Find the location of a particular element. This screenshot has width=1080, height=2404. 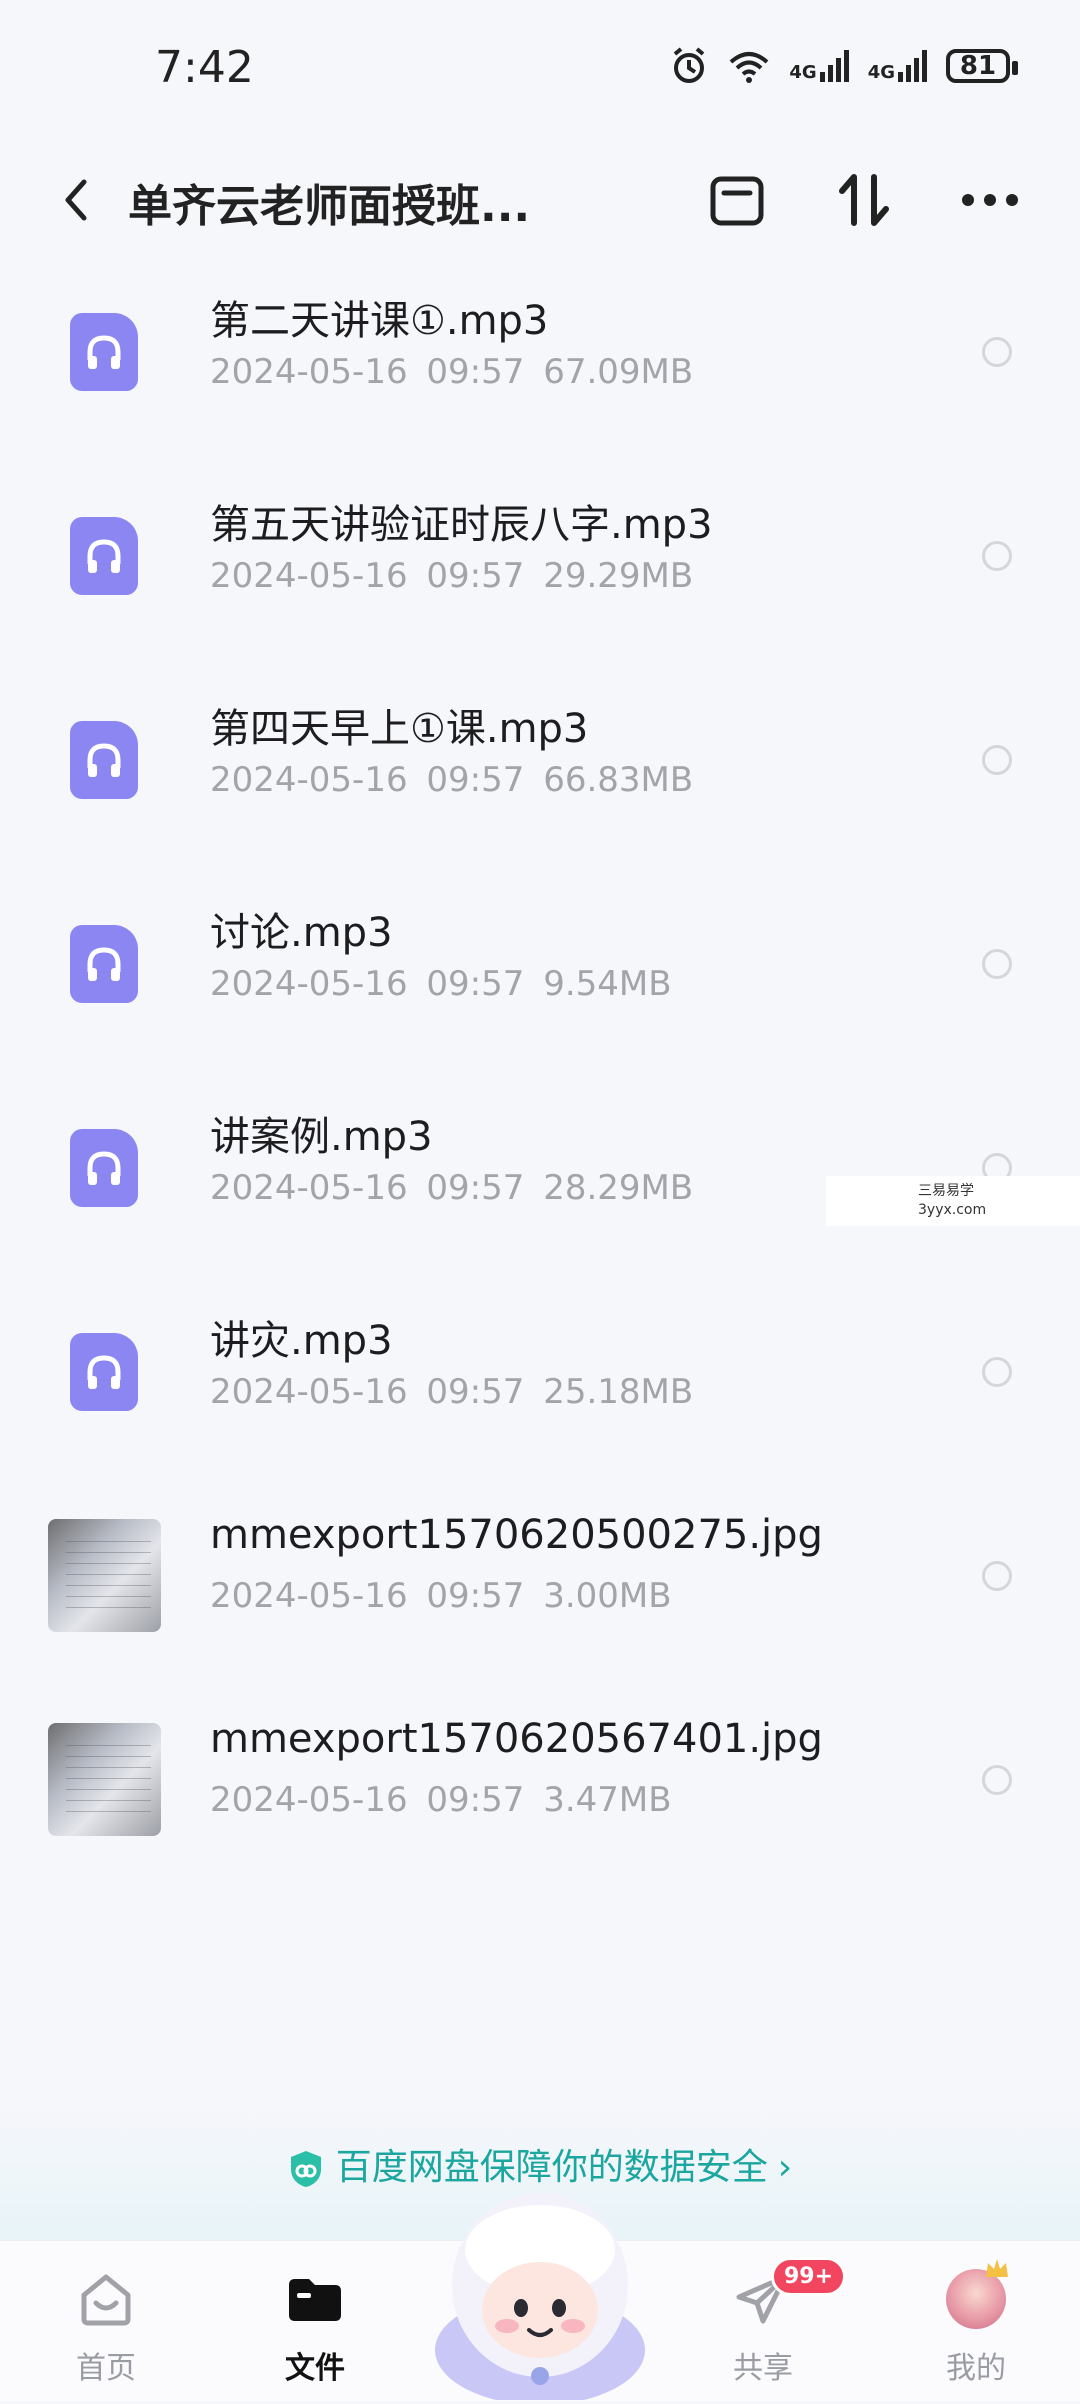

archive-box-icon is located at coordinates (737, 201).